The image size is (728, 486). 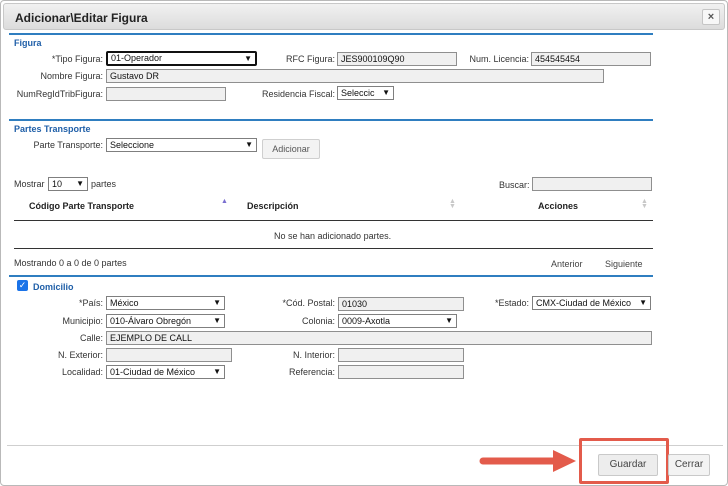 I want to click on numero-interior-input, so click(x=401, y=355).